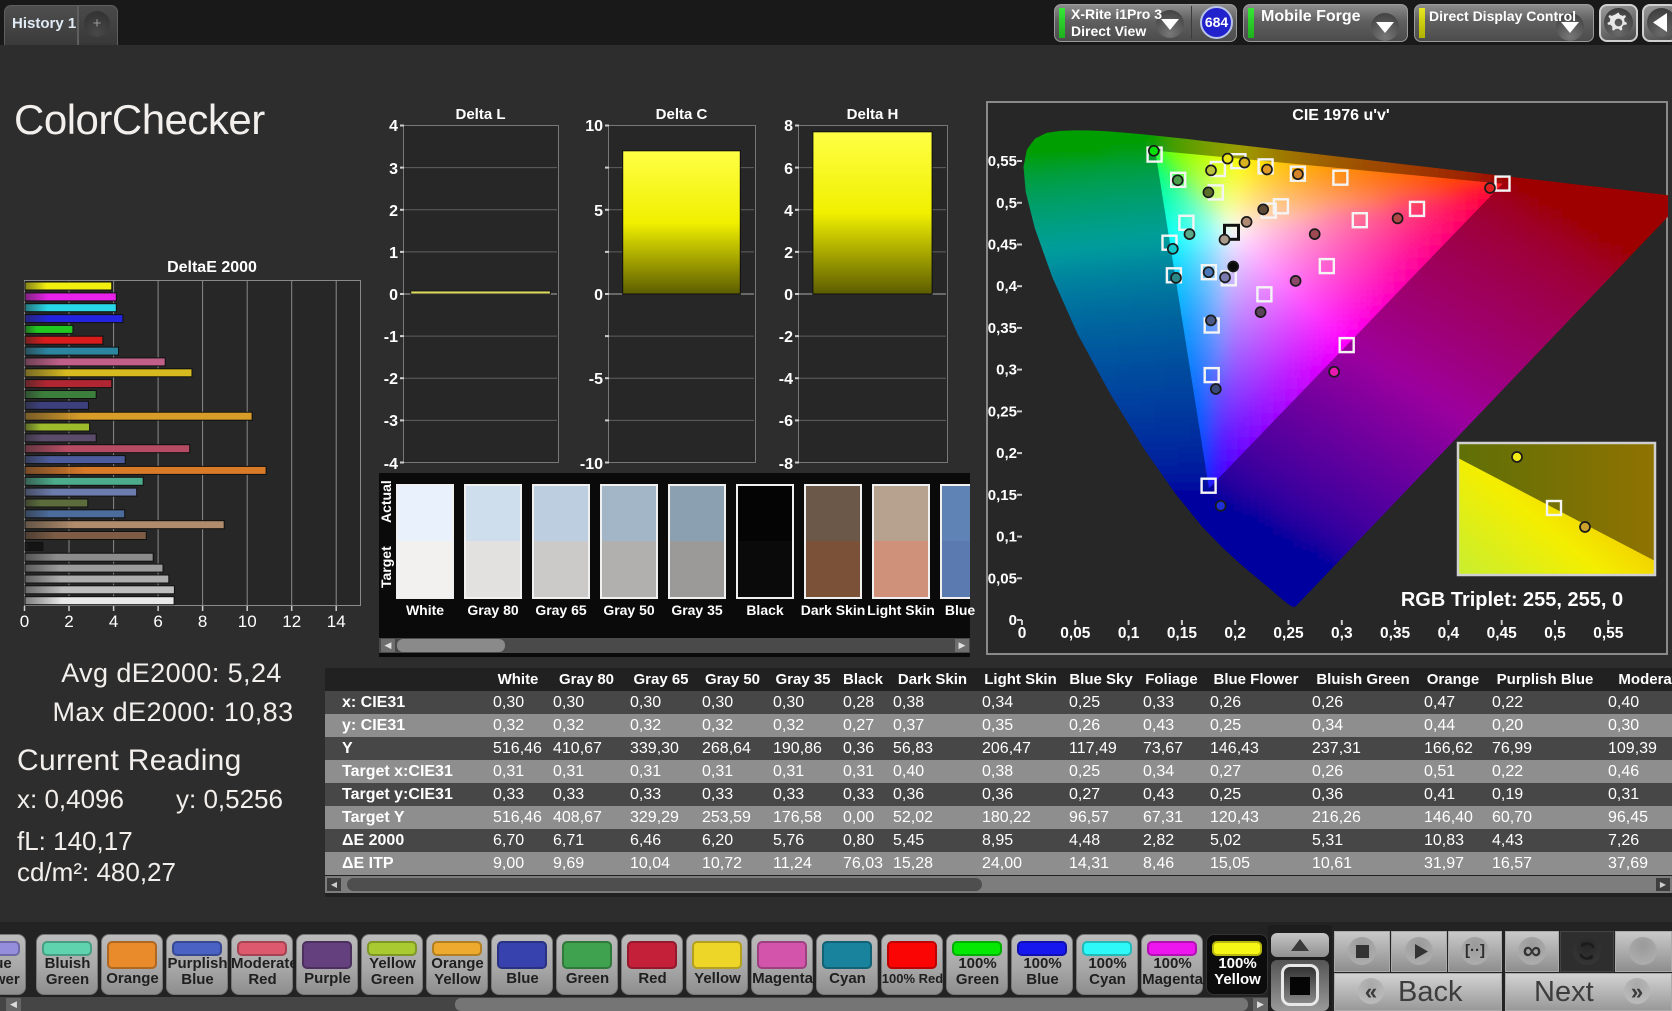  I want to click on svg-text: Delta L, so click(480, 114).